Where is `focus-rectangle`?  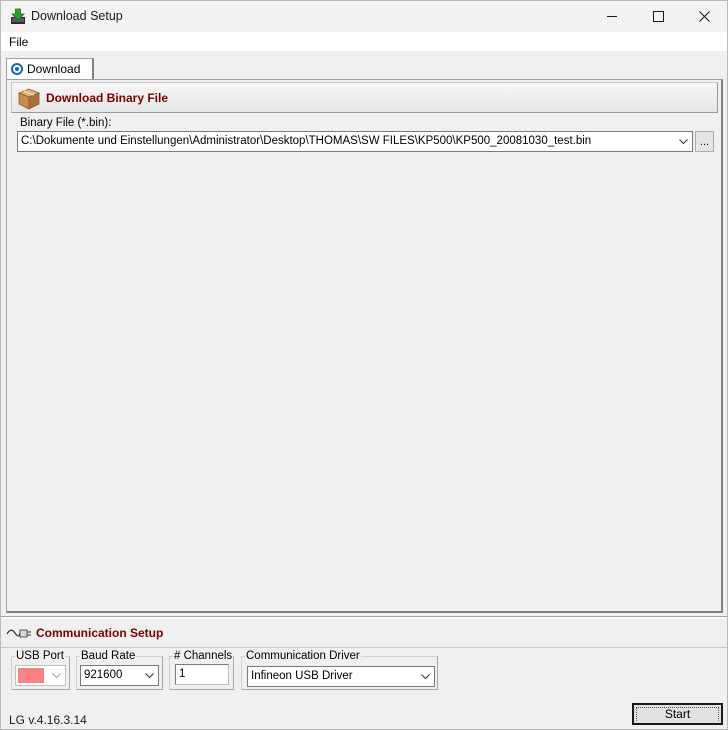 focus-rectangle is located at coordinates (677, 714).